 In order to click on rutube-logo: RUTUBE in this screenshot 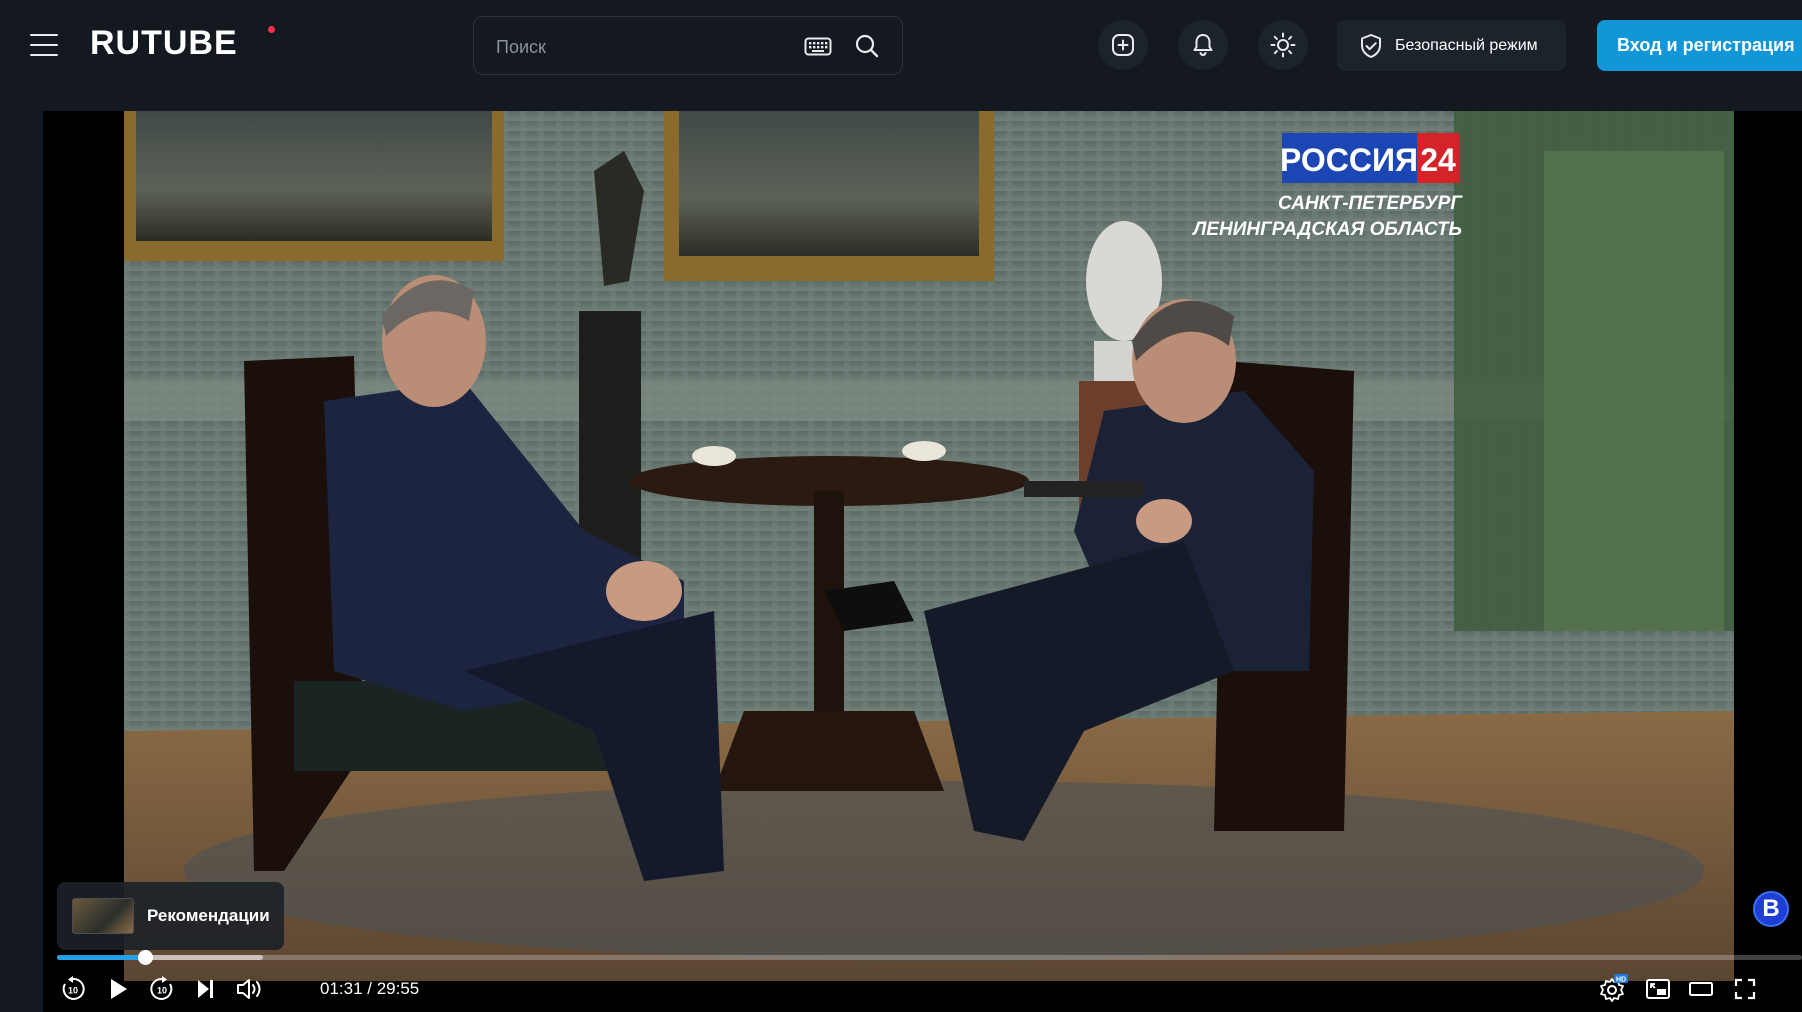, I will do `click(164, 43)`.